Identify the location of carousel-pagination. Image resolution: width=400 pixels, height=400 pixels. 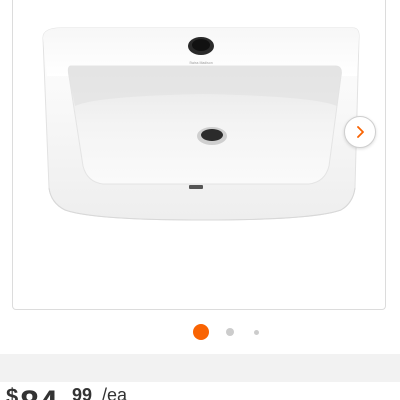
(200, 332).